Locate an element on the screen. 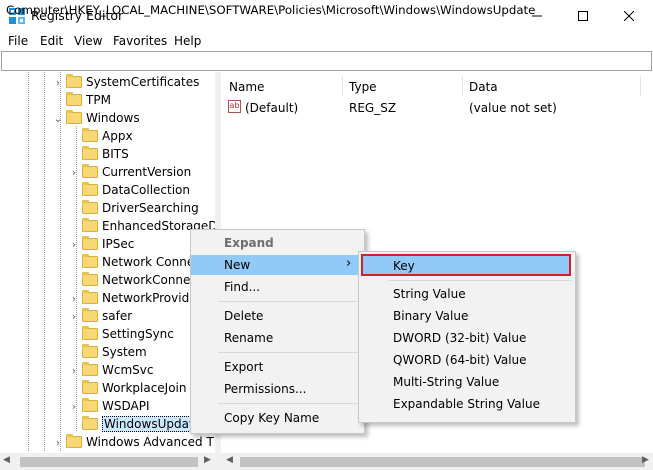 The width and height of the screenshot is (653, 470). tree-item: SettingSync is located at coordinates (128, 334).